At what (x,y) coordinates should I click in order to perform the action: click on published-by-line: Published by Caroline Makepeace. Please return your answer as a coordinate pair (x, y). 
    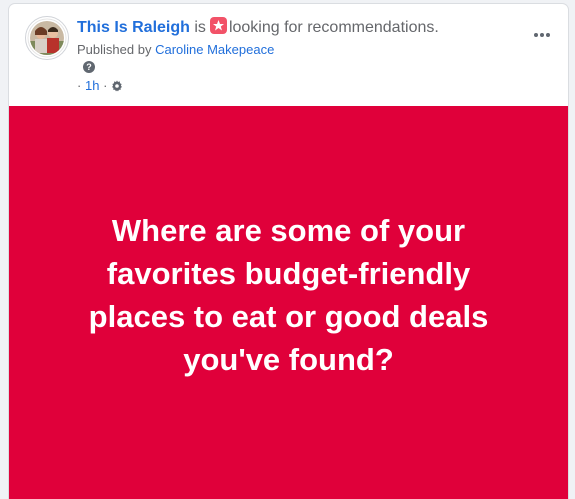
    Looking at the image, I should click on (175, 49).